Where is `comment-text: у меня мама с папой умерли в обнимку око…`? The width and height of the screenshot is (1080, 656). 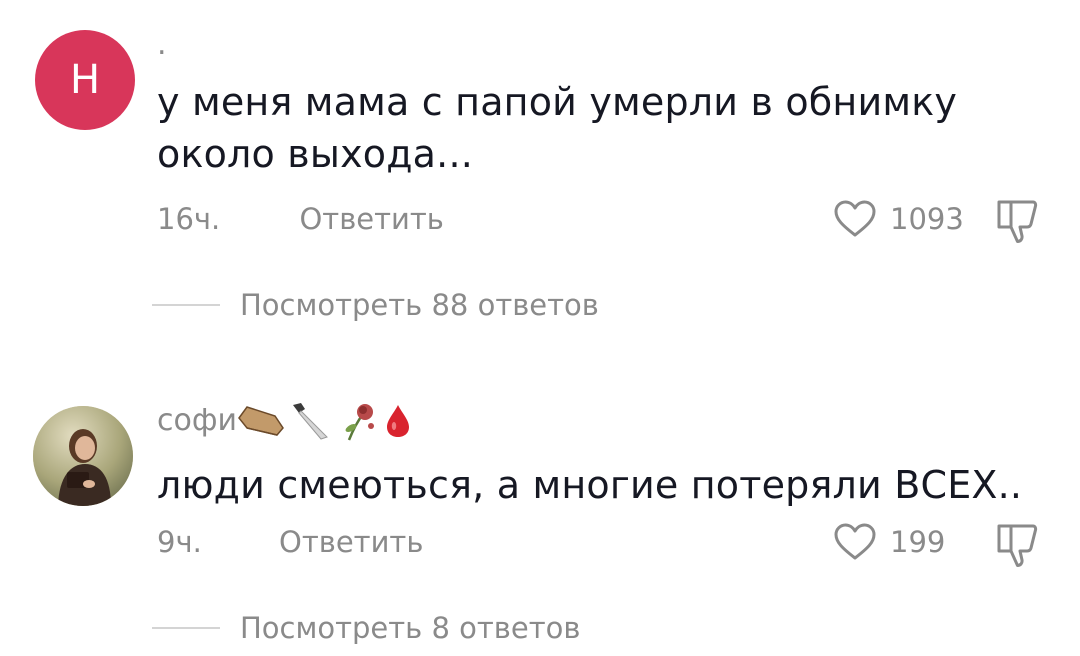 comment-text: у меня мама с папой умерли в обнимку око… is located at coordinates (557, 128).